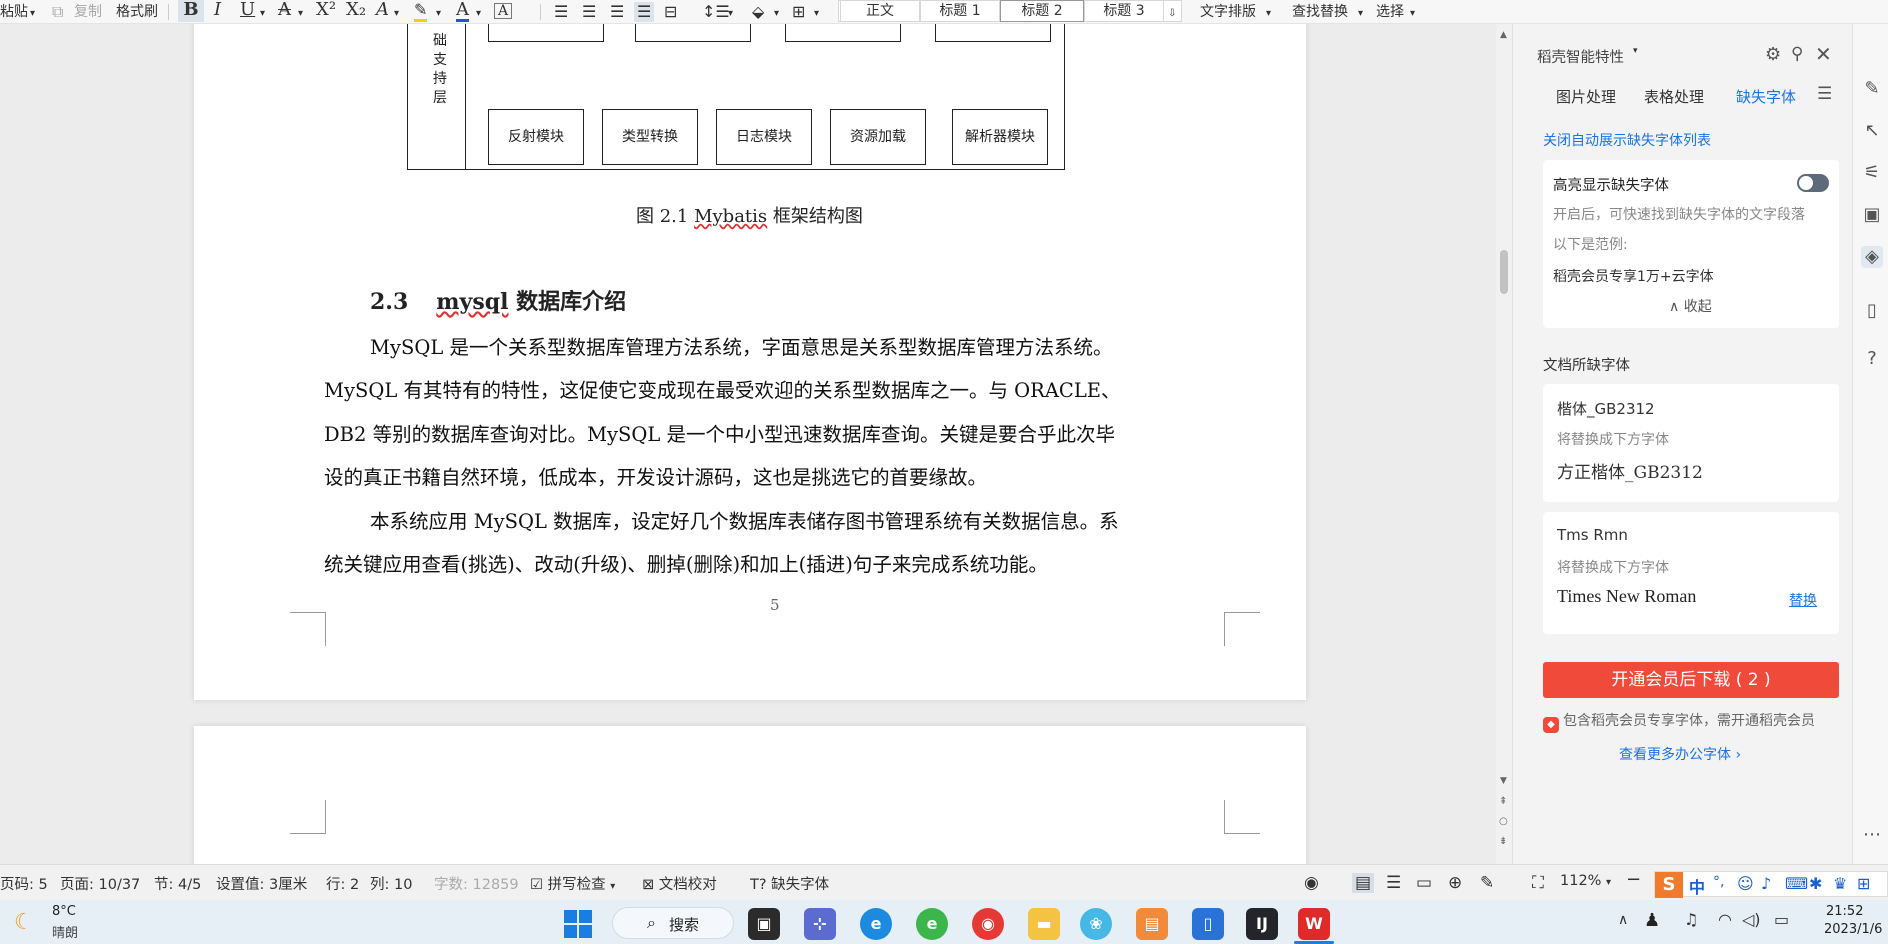 The width and height of the screenshot is (1888, 944). What do you see at coordinates (57, 12) in the screenshot?
I see `copy-icon: ⧉` at bounding box center [57, 12].